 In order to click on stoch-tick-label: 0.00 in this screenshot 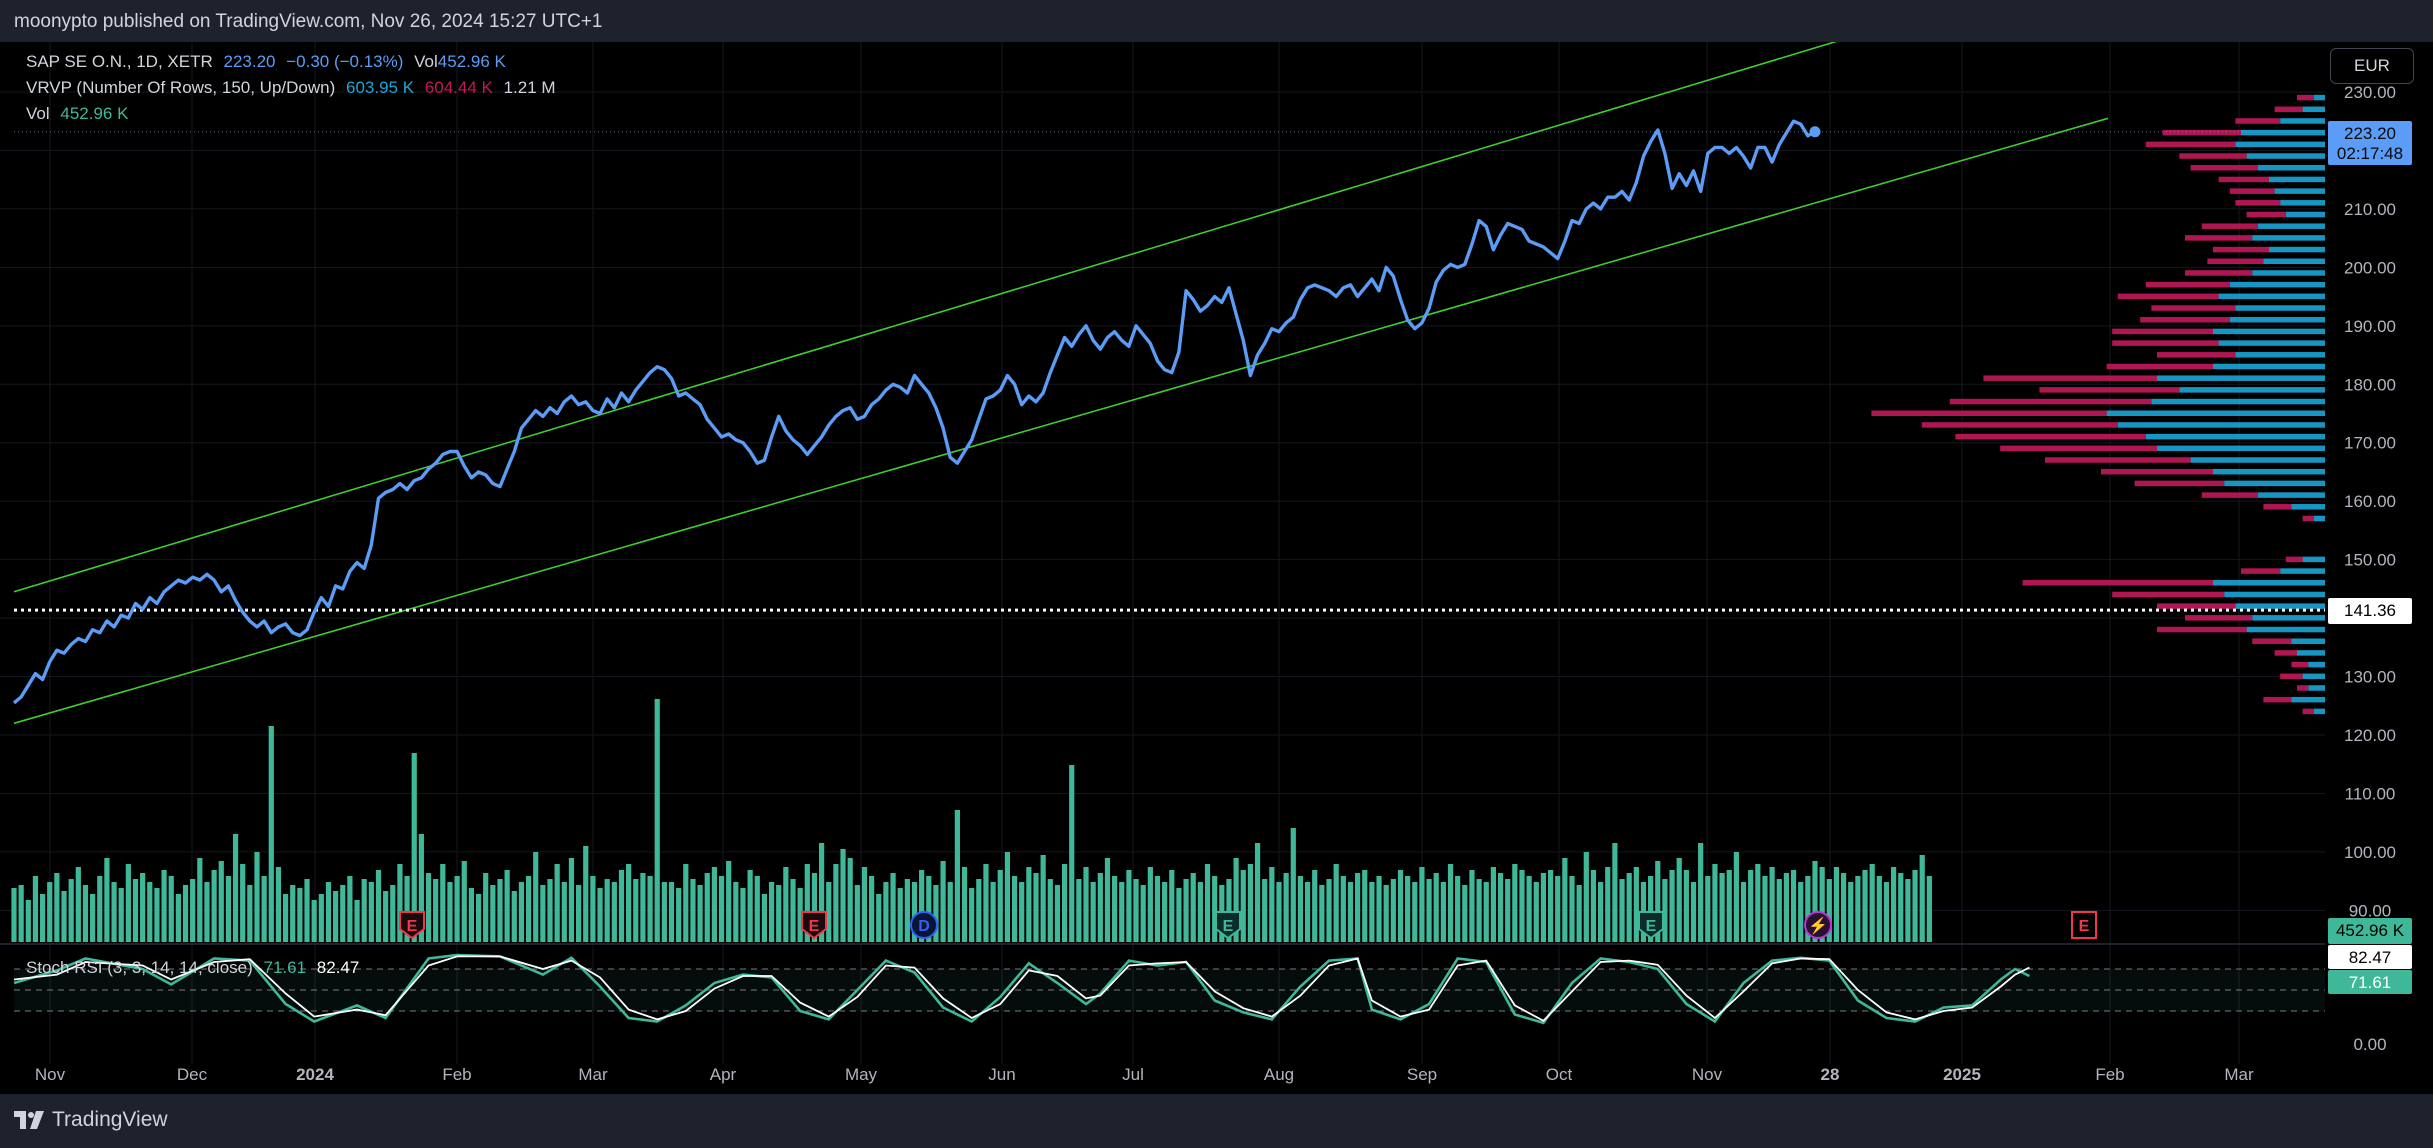, I will do `click(2369, 1044)`.